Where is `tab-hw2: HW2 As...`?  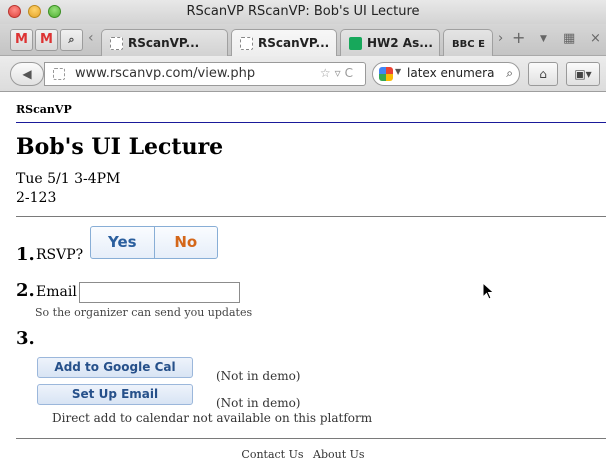 tab-hw2: HW2 As... is located at coordinates (390, 42).